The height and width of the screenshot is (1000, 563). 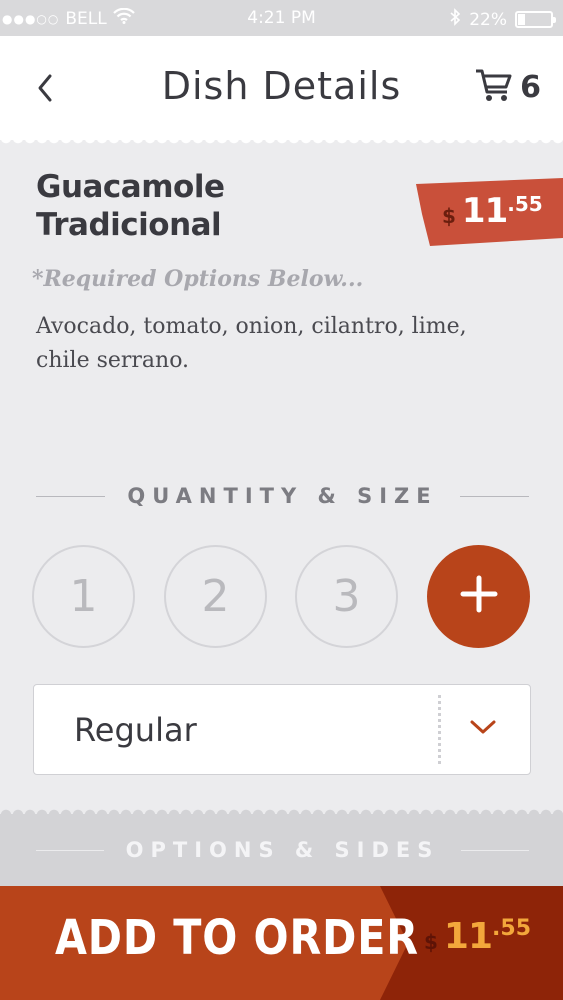 I want to click on battery-icon, so click(x=535, y=19).